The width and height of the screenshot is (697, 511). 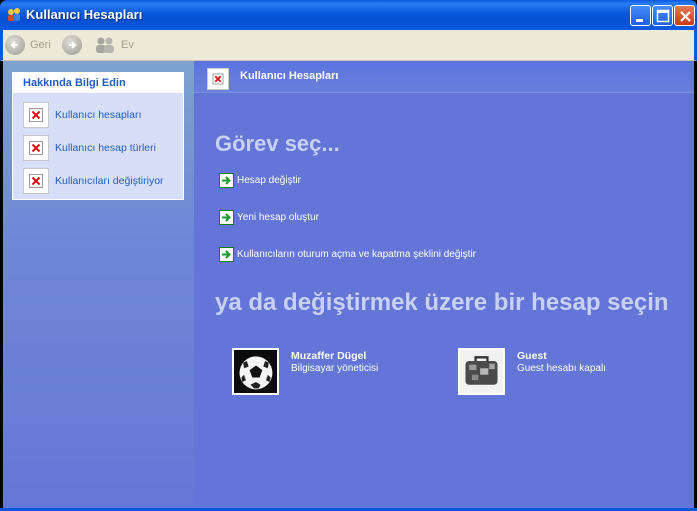 I want to click on sidebar-item-label: Kullanıcı hesap türleri, so click(x=105, y=148).